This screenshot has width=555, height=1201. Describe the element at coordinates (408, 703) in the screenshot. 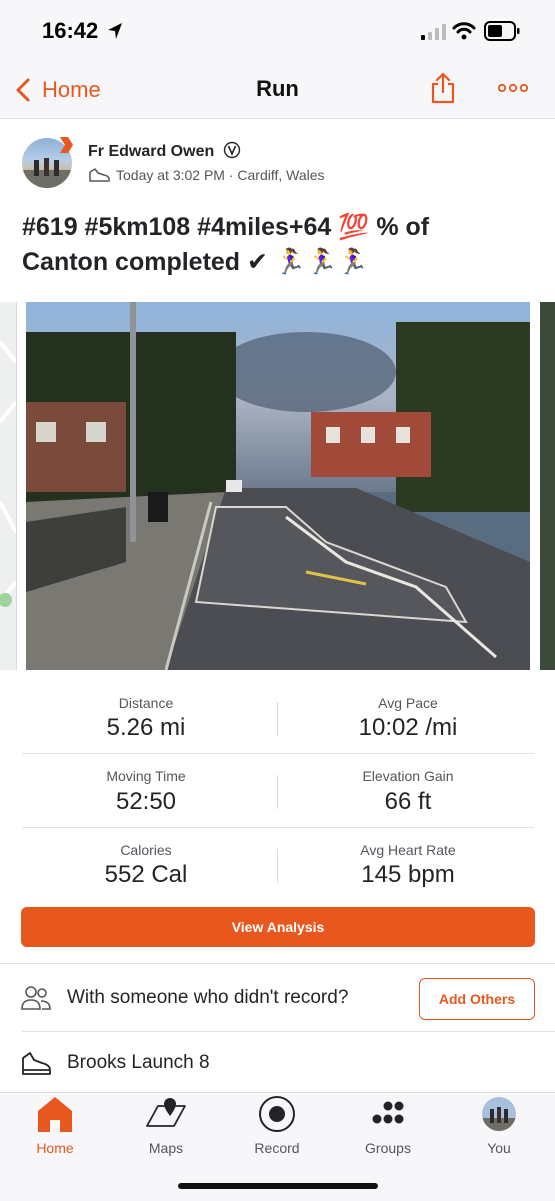

I see `stat-avg-pace-label: Avg Pace` at that location.